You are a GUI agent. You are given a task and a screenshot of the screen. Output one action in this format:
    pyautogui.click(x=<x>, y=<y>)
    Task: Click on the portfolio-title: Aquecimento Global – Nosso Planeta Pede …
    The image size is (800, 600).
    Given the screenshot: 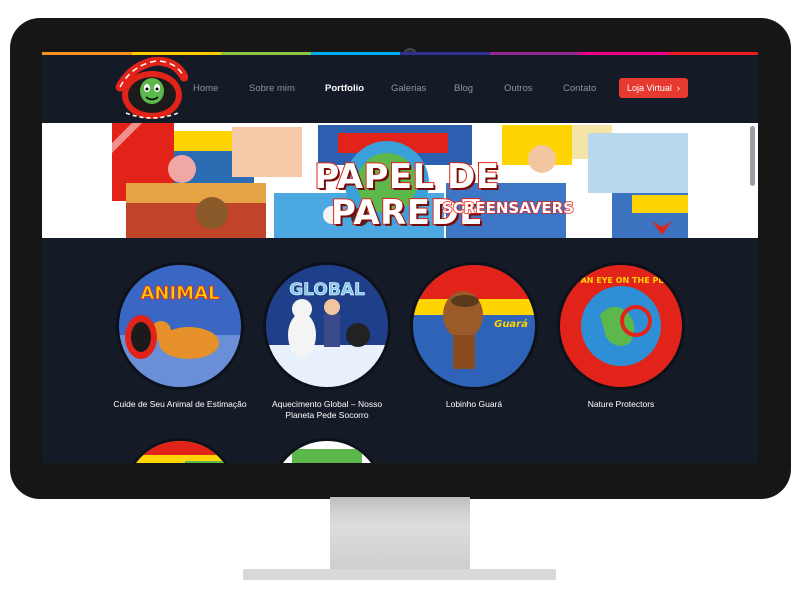 What is the action you would take?
    pyautogui.click(x=327, y=410)
    